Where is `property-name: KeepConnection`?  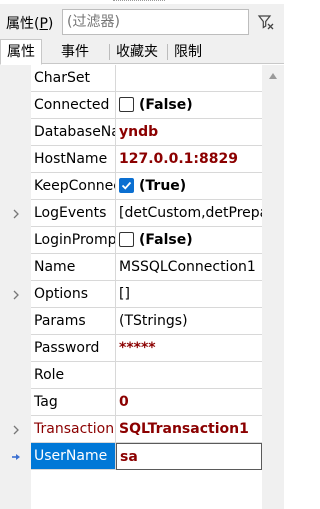
property-name: KeepConnection is located at coordinates (73, 186).